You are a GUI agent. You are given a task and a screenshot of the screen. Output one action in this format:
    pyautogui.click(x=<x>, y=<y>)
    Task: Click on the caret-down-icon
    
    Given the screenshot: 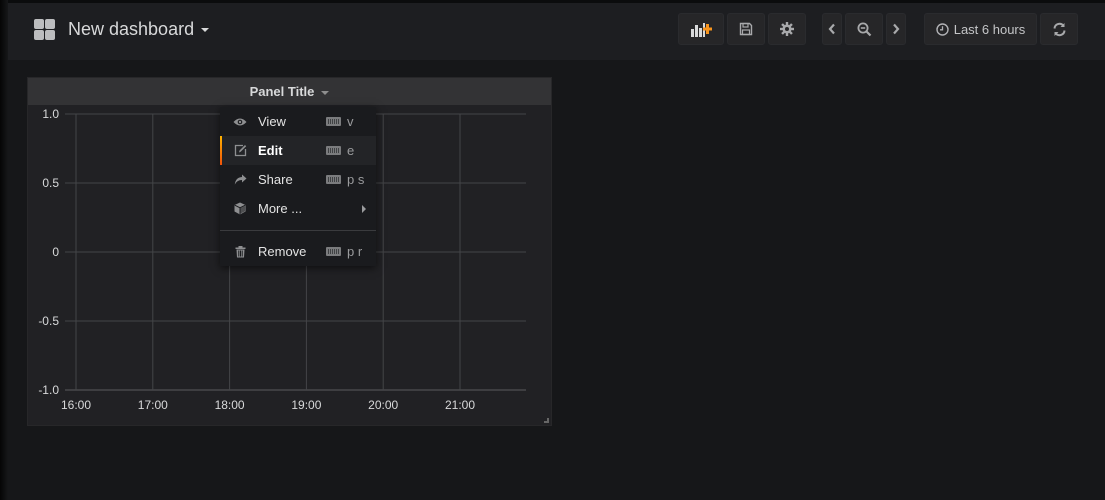 What is the action you would take?
    pyautogui.click(x=205, y=29)
    